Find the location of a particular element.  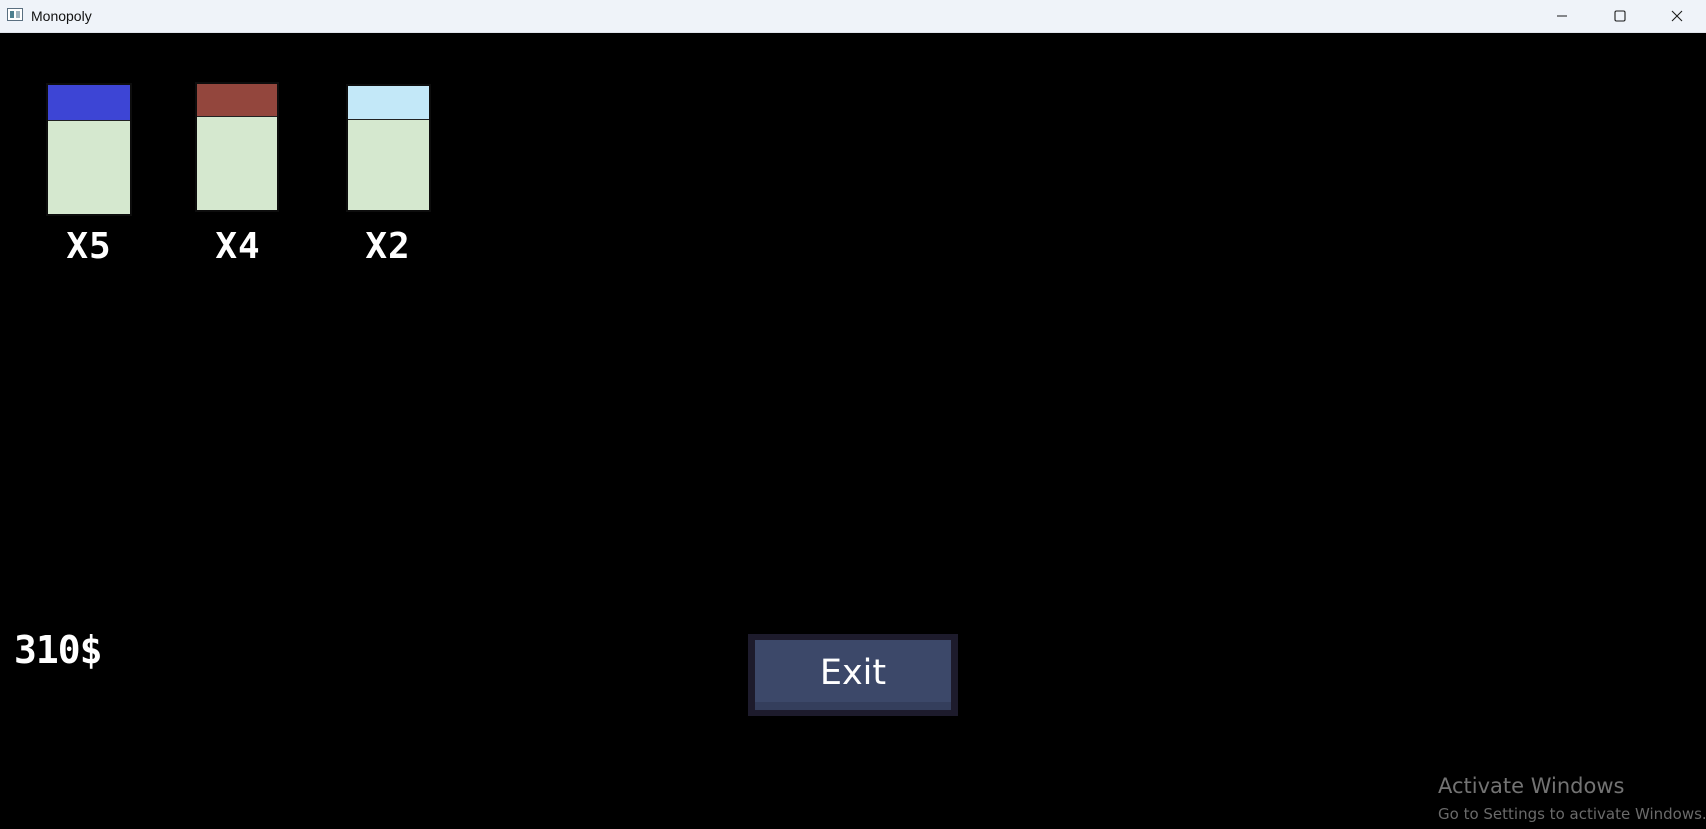

card-count-label: X5 is located at coordinates (89, 246).